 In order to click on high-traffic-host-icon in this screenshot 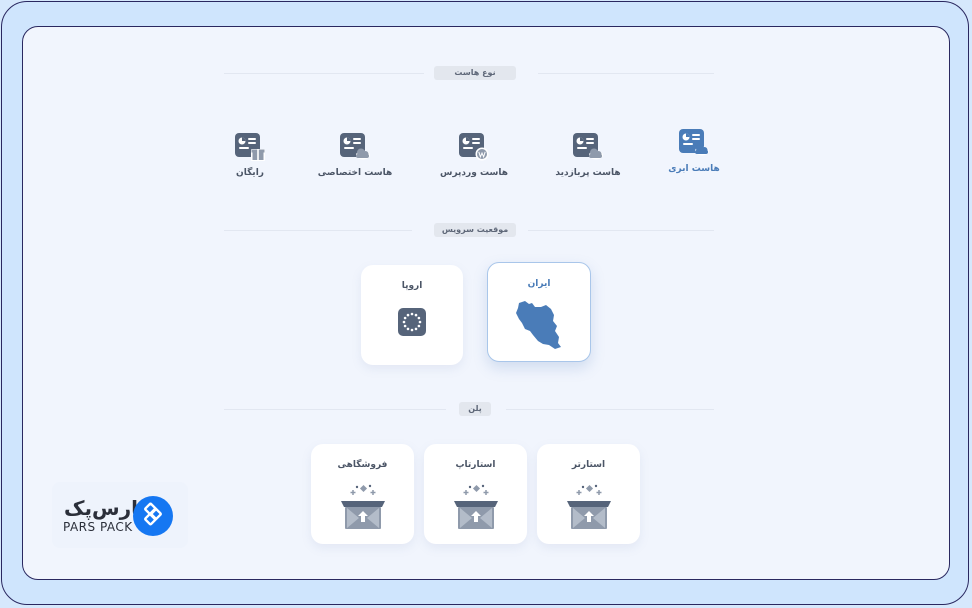, I will do `click(588, 146)`.